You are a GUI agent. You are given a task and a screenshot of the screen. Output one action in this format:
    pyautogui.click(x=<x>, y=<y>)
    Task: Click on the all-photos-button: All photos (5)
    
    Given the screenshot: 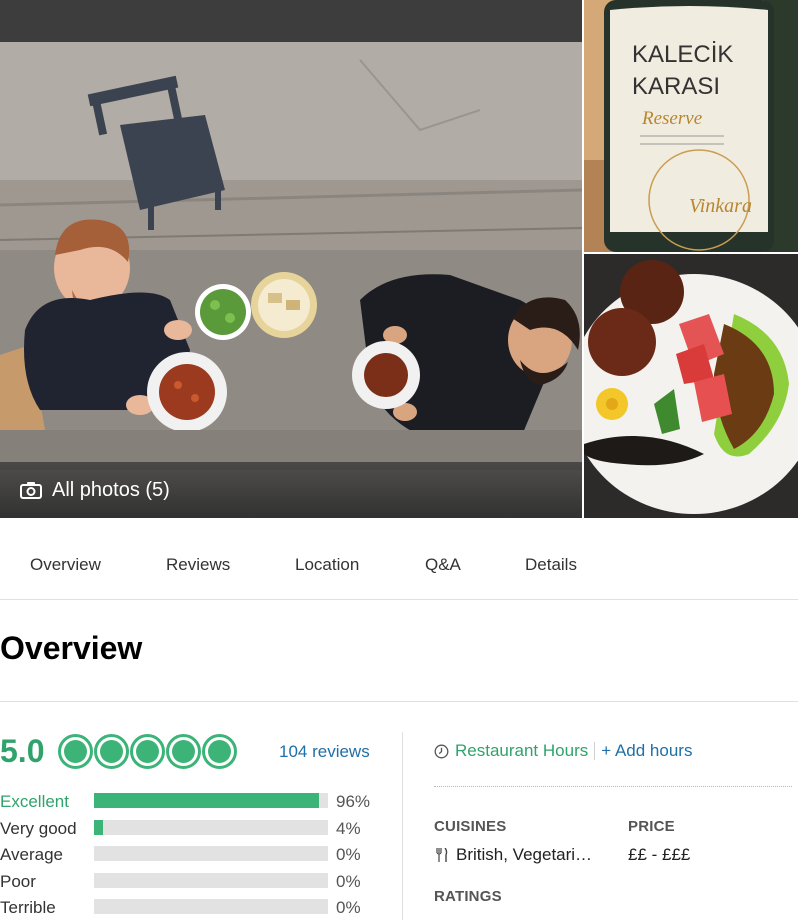 What is the action you would take?
    pyautogui.click(x=291, y=490)
    